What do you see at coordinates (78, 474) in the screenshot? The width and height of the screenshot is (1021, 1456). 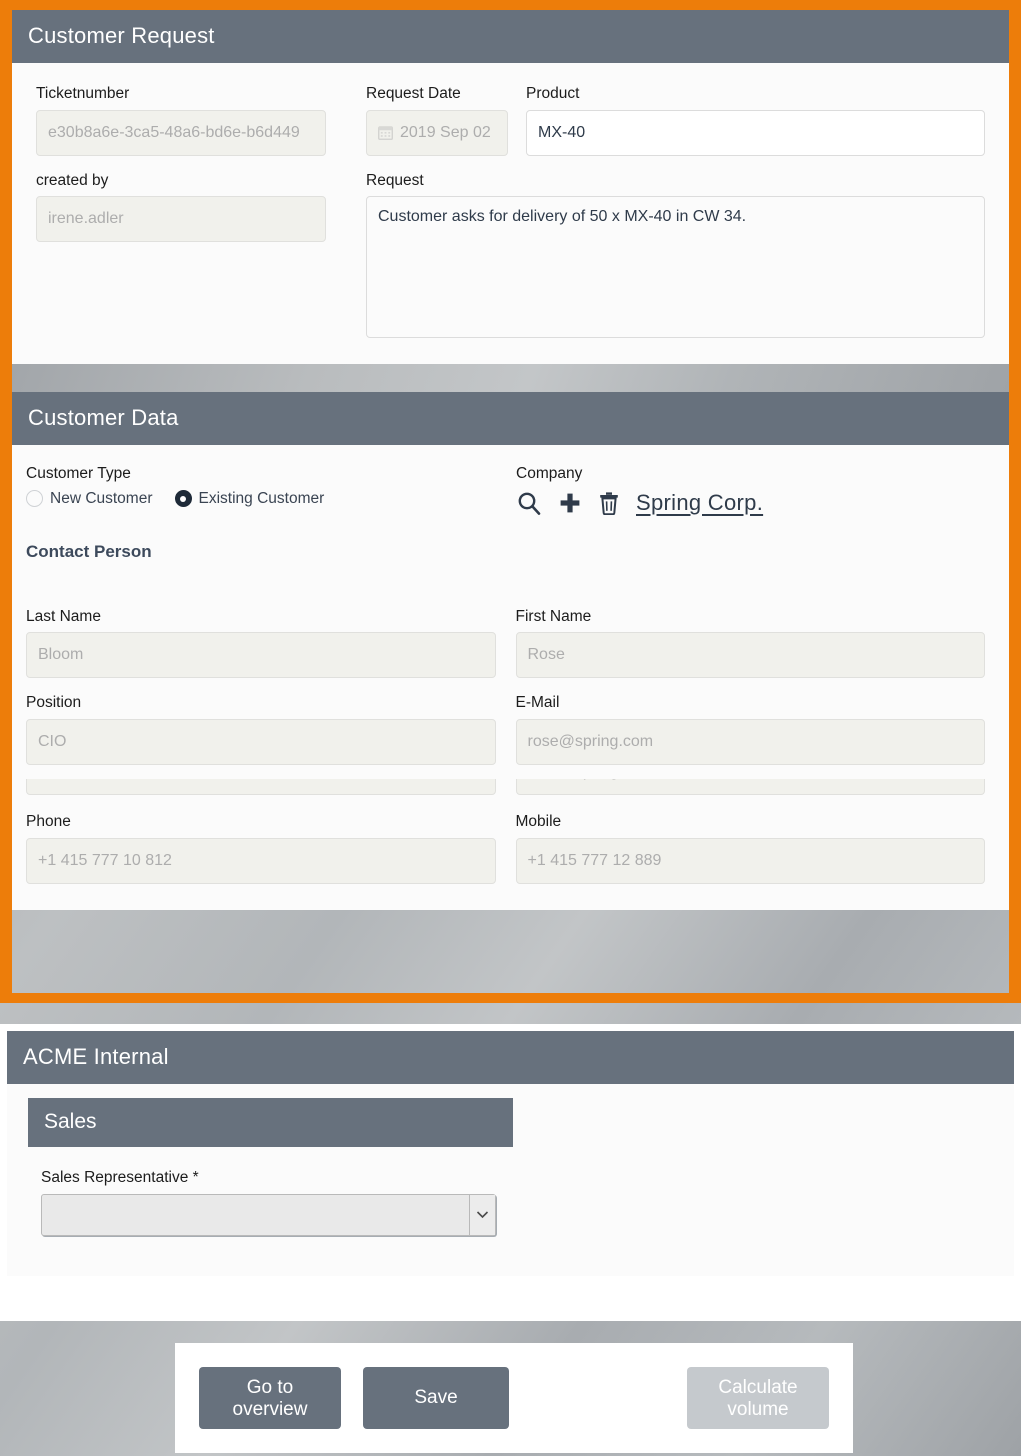 I see `customer-type-label: Customer Type` at bounding box center [78, 474].